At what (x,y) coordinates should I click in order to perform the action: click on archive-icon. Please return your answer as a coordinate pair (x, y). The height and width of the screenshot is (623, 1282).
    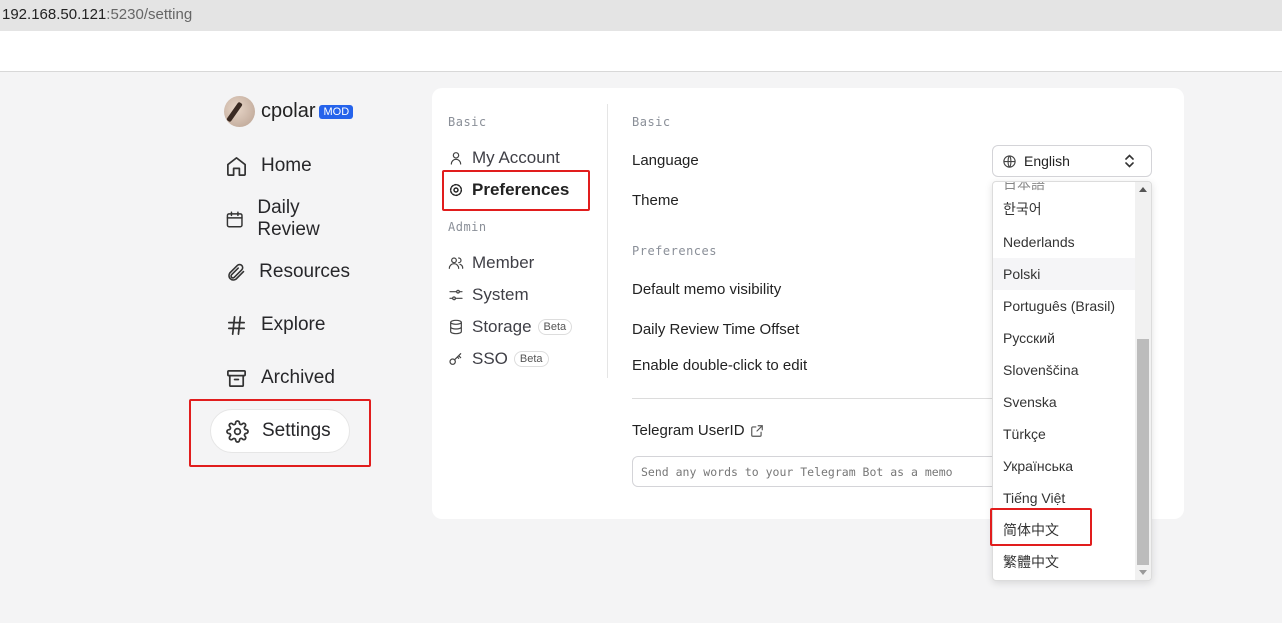
    Looking at the image, I should click on (236, 378).